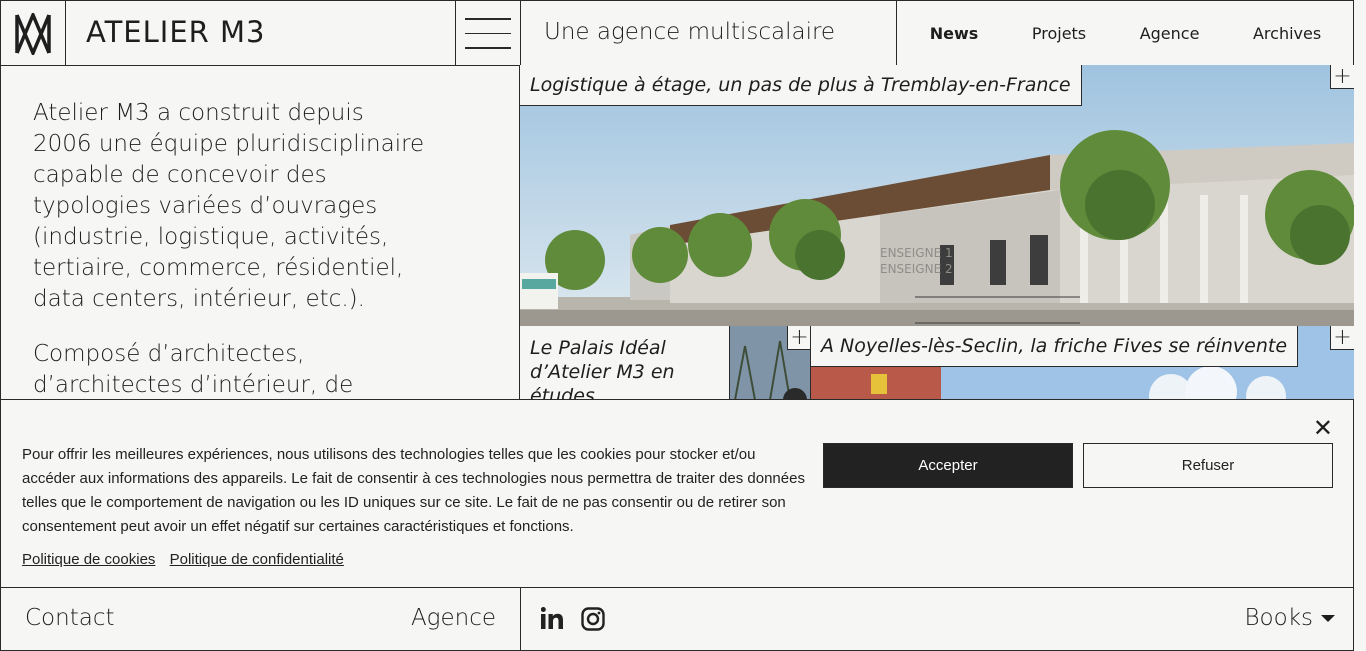 The image size is (1366, 651). What do you see at coordinates (573, 619) in the screenshot?
I see `social-links` at bounding box center [573, 619].